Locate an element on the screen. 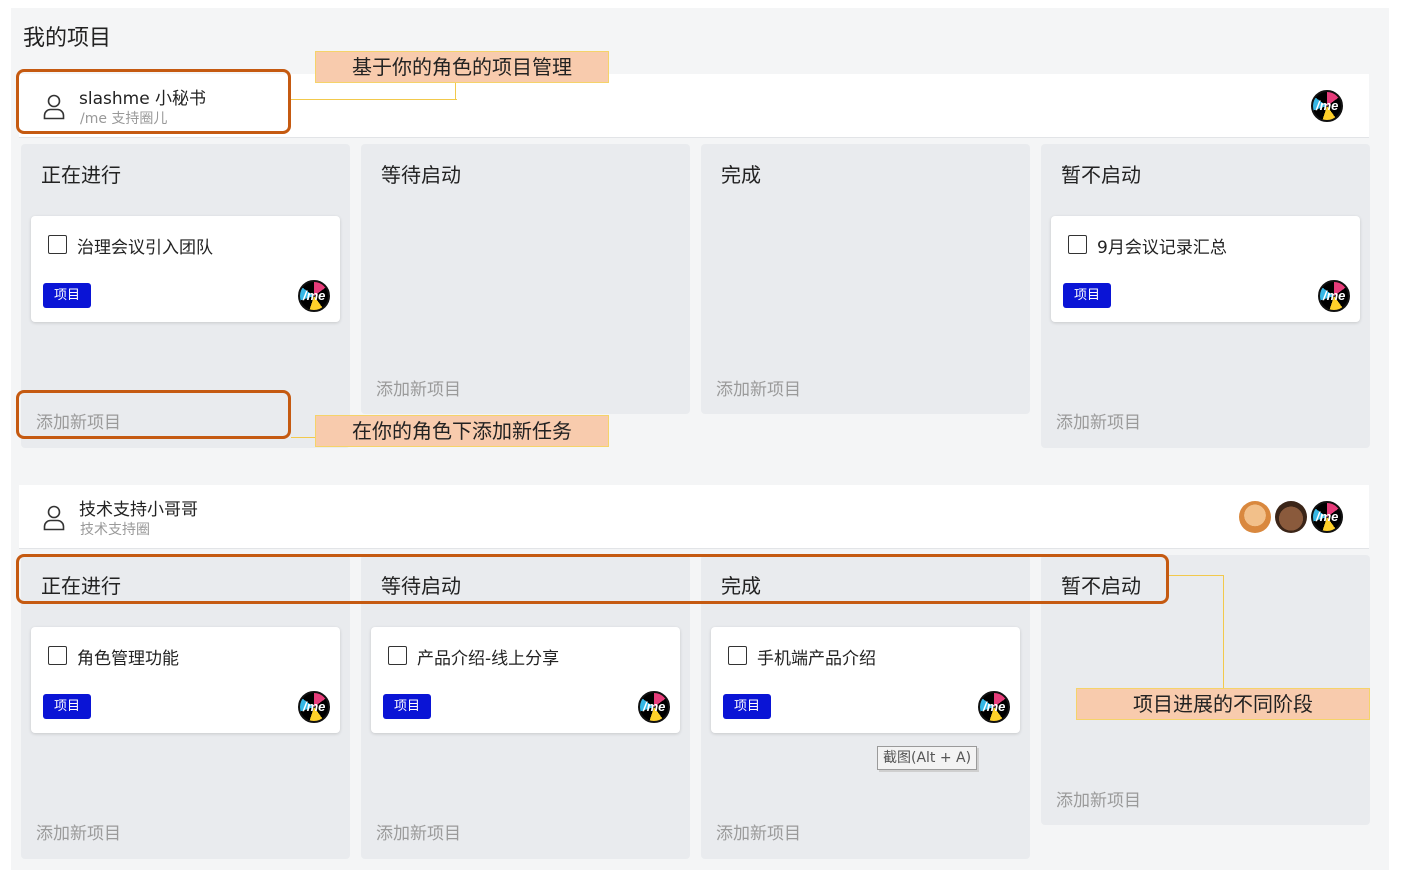 This screenshot has height=880, width=1402. annotation-box-add is located at coordinates (153, 414).